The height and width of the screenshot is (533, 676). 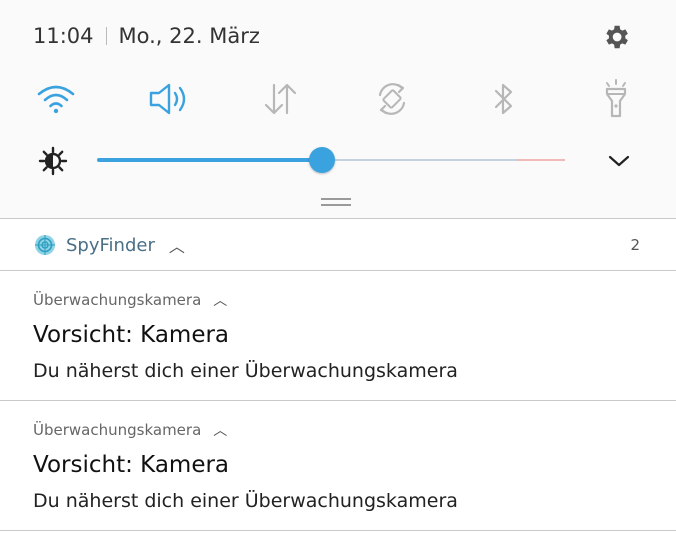 I want to click on status-row: 11:04 Mo., 22. März, so click(x=146, y=36).